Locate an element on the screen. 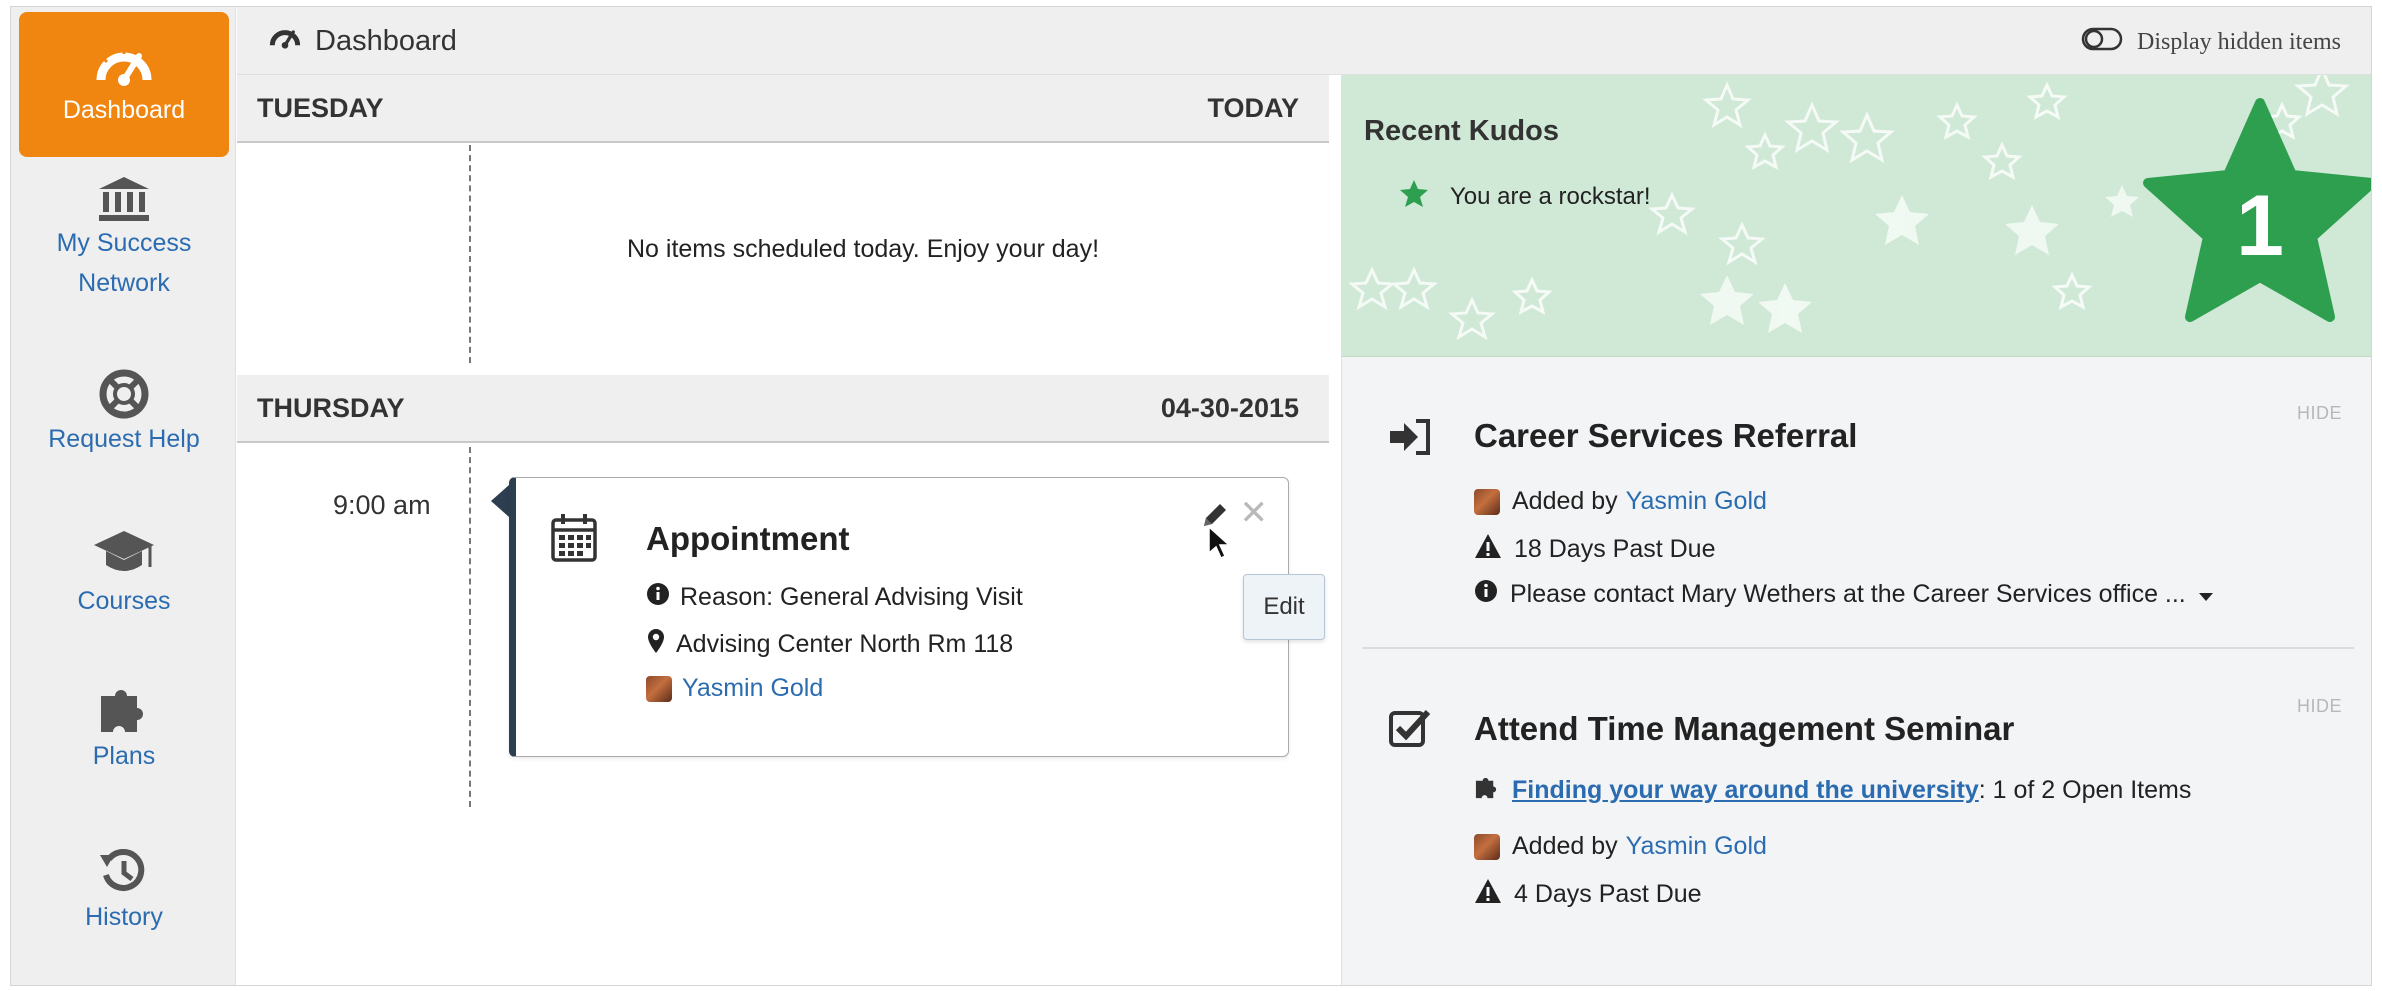 The image size is (2382, 991). task-title: Attend Time Management Seminar is located at coordinates (1744, 728).